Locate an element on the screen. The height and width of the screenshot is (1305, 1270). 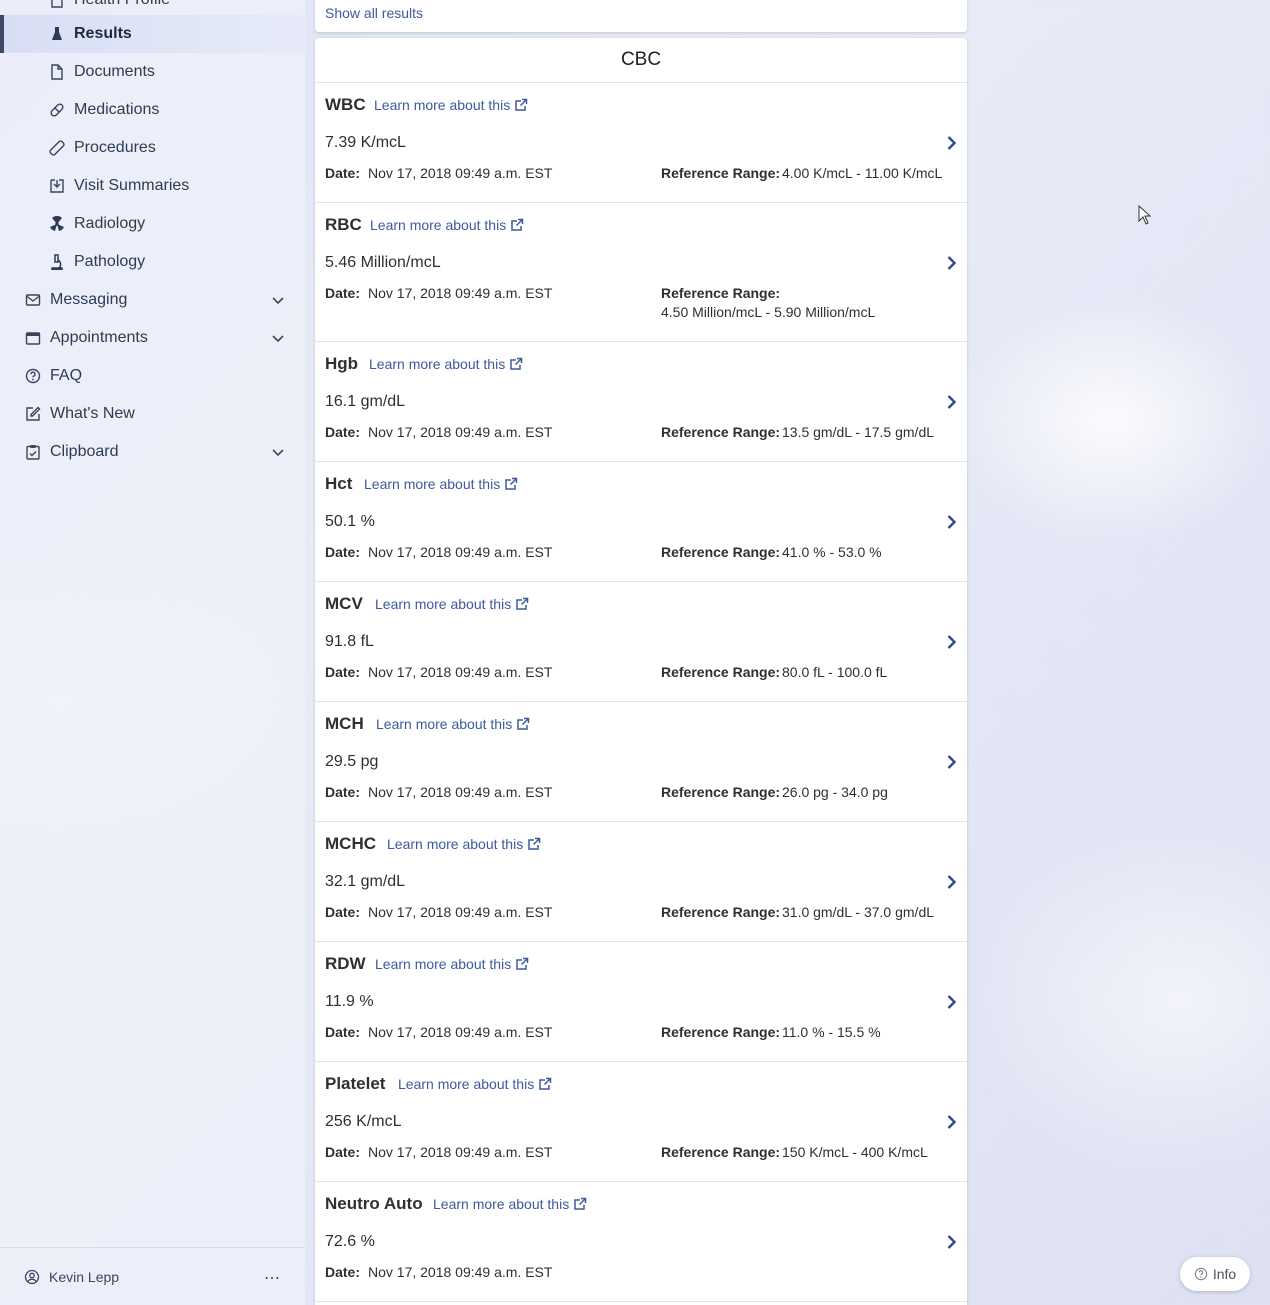
sidebar-item-label: Medications is located at coordinates (117, 109).